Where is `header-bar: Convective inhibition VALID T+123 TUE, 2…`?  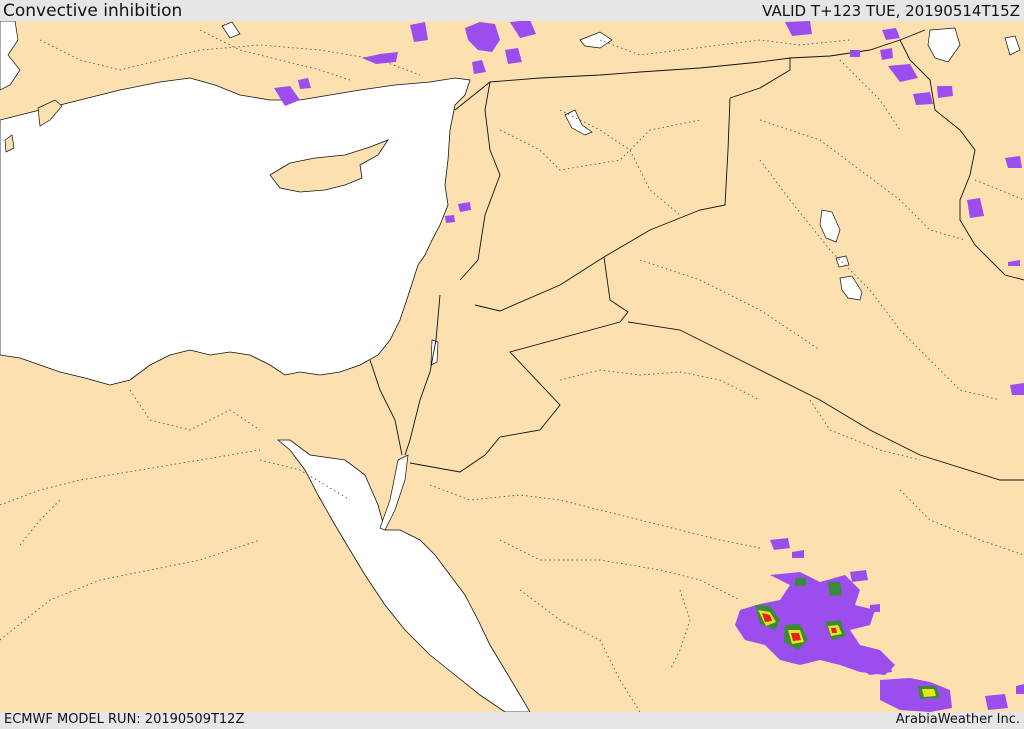 header-bar: Convective inhibition VALID T+123 TUE, 2… is located at coordinates (512, 10).